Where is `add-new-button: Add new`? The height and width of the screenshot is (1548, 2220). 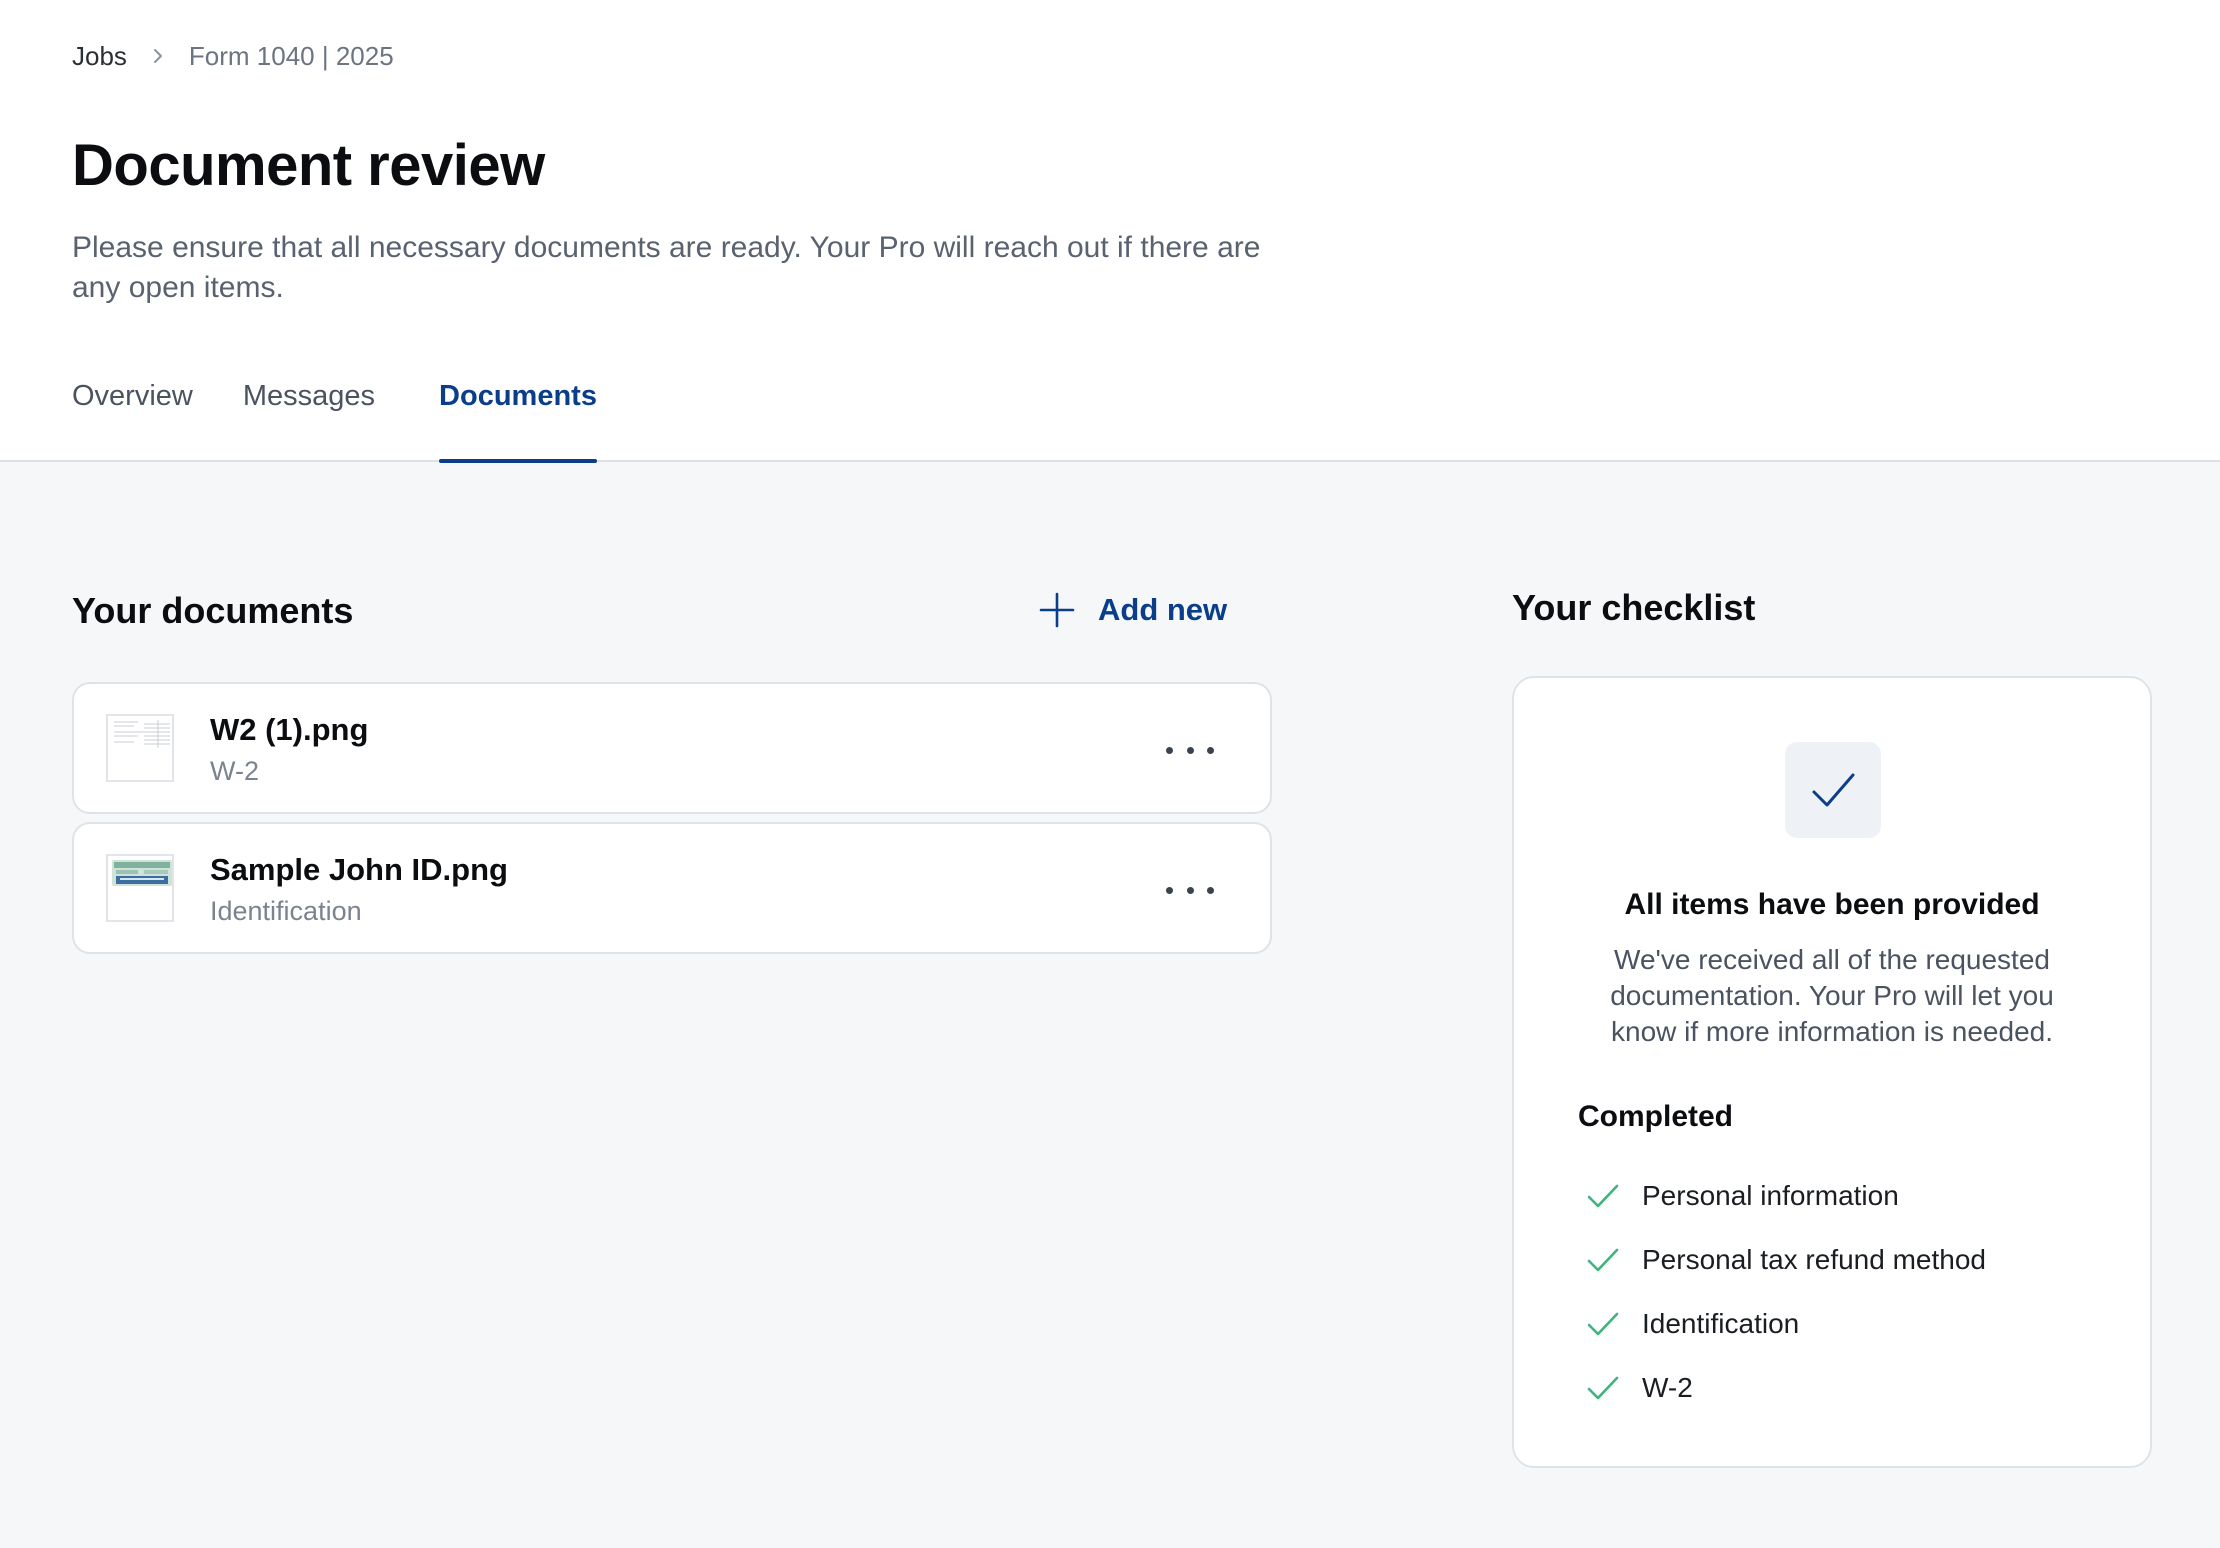
add-new-button: Add new is located at coordinates (1132, 610).